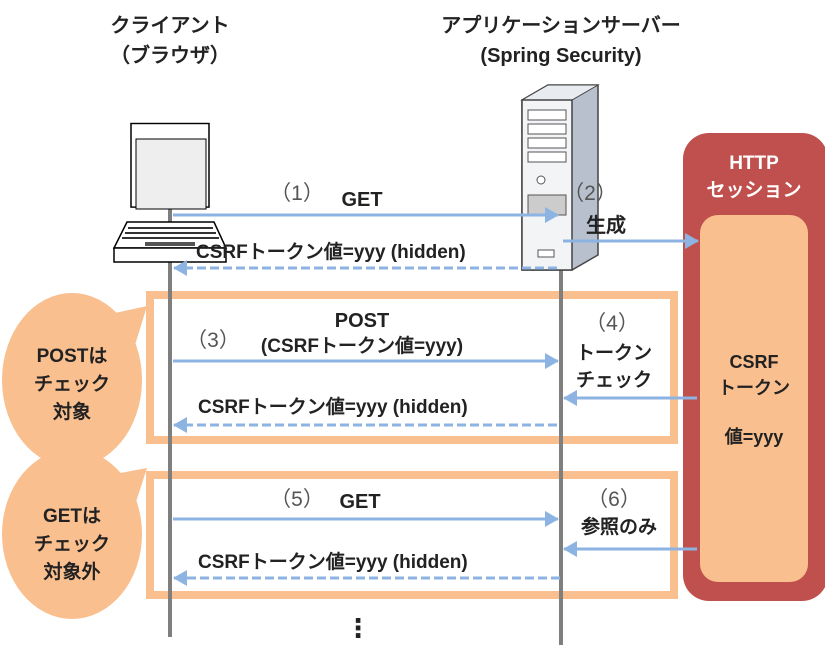  I want to click on post-callout-line-1: POSTは, so click(72, 356).